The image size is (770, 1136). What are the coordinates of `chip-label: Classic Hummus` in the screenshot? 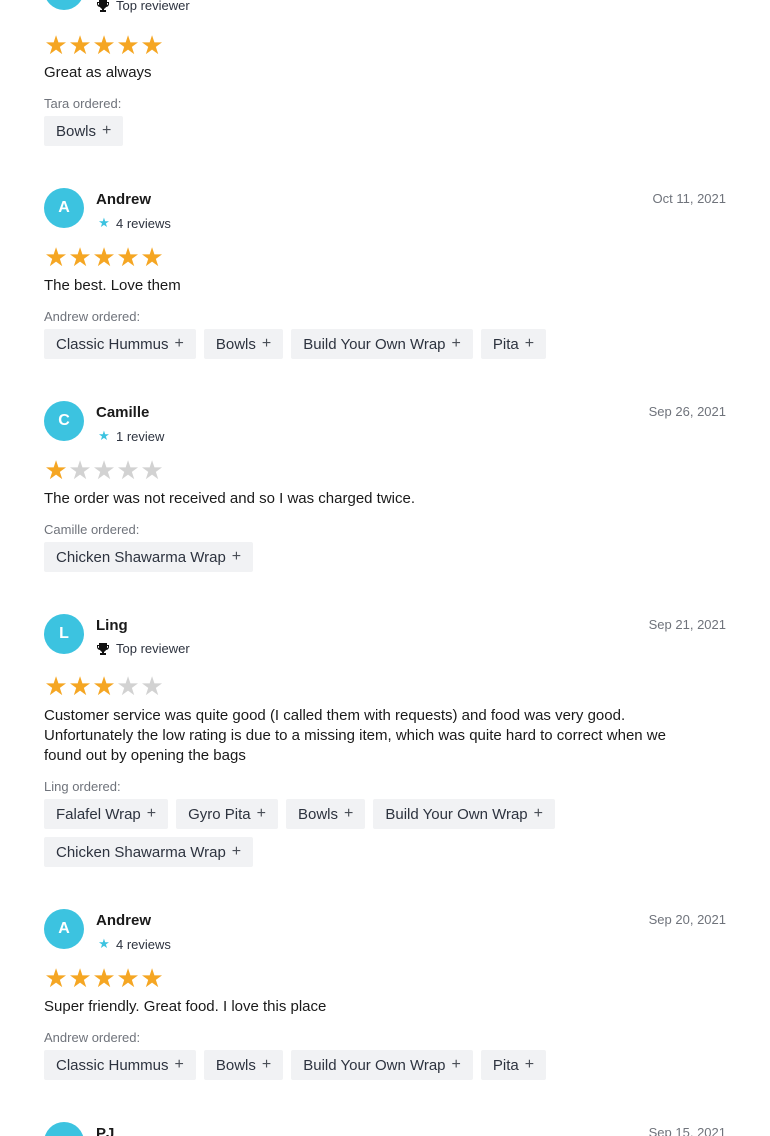 It's located at (112, 1065).